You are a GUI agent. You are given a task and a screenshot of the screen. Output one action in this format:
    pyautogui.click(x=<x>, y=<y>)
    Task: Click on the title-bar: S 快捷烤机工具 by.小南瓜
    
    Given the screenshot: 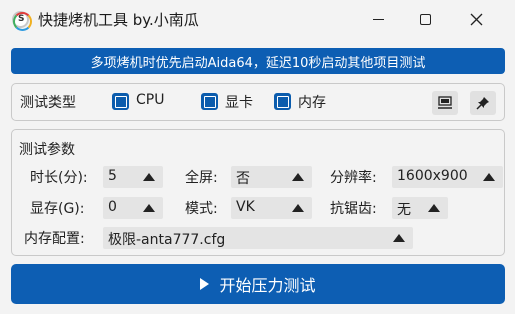 What is the action you would take?
    pyautogui.click(x=257, y=19)
    